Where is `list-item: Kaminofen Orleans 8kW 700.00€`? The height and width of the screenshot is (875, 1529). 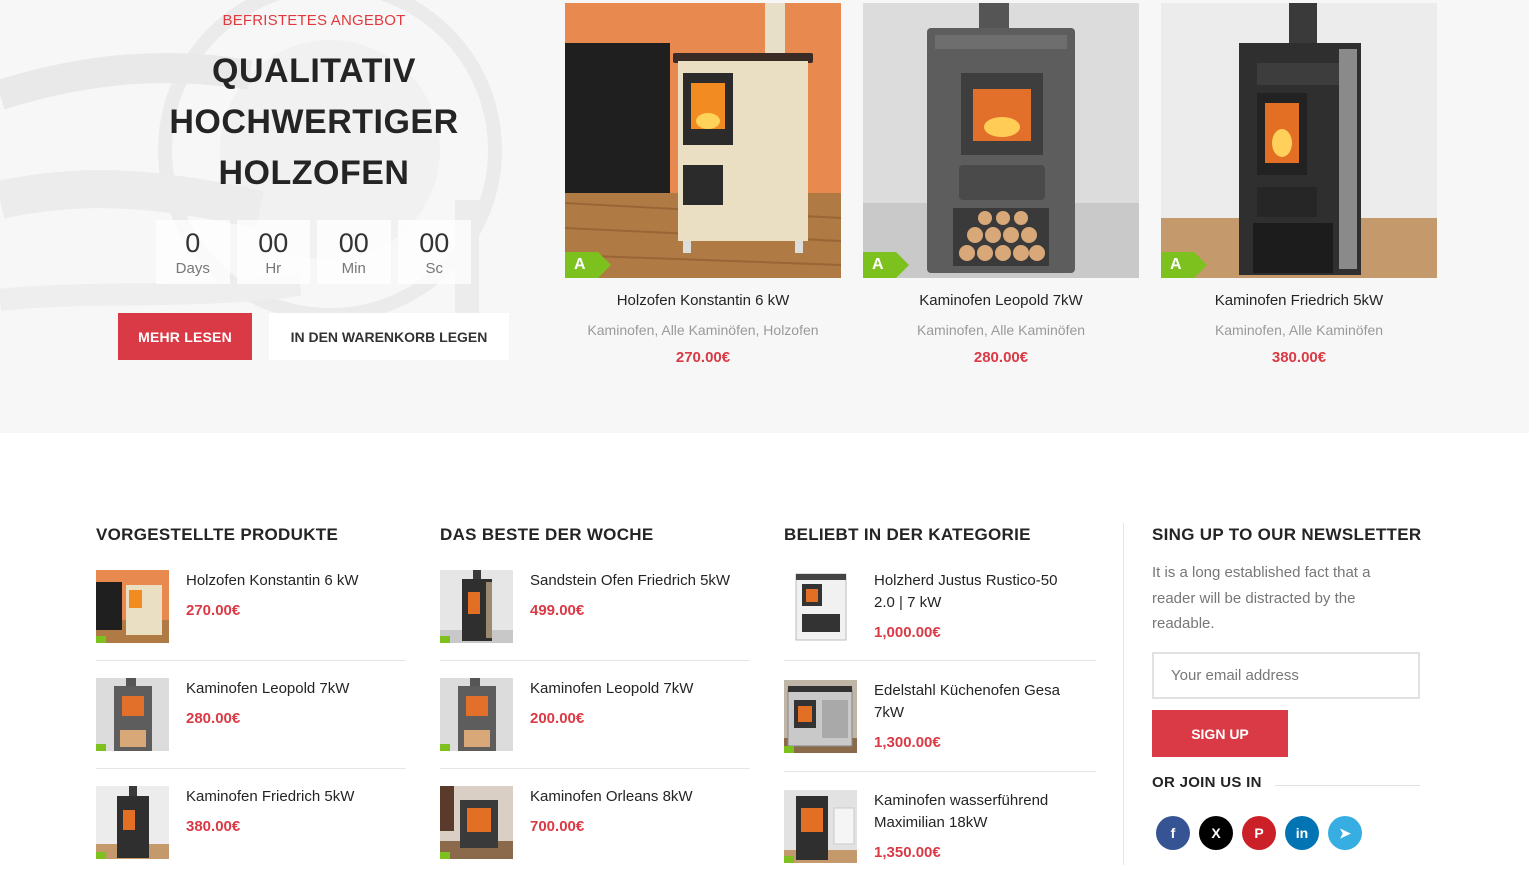 list-item: Kaminofen Orleans 8kW 700.00€ is located at coordinates (566, 822).